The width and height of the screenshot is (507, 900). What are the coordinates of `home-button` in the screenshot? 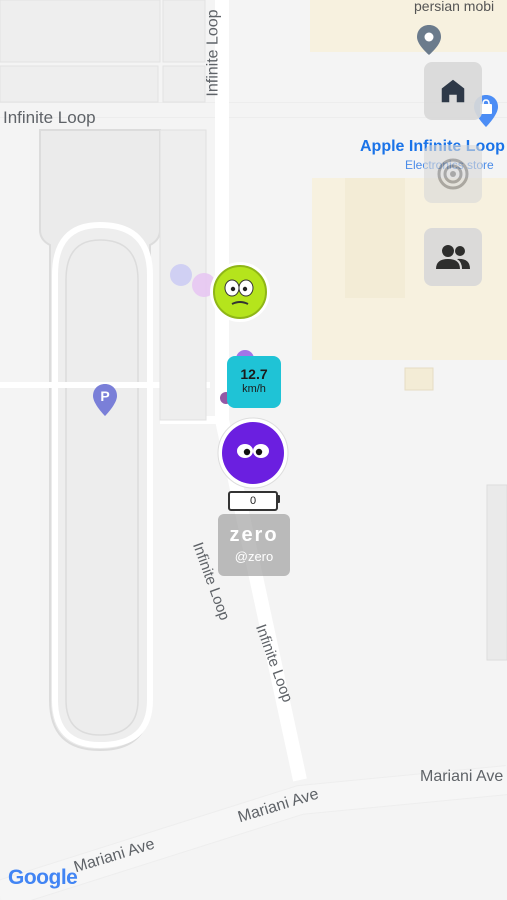 It's located at (453, 91).